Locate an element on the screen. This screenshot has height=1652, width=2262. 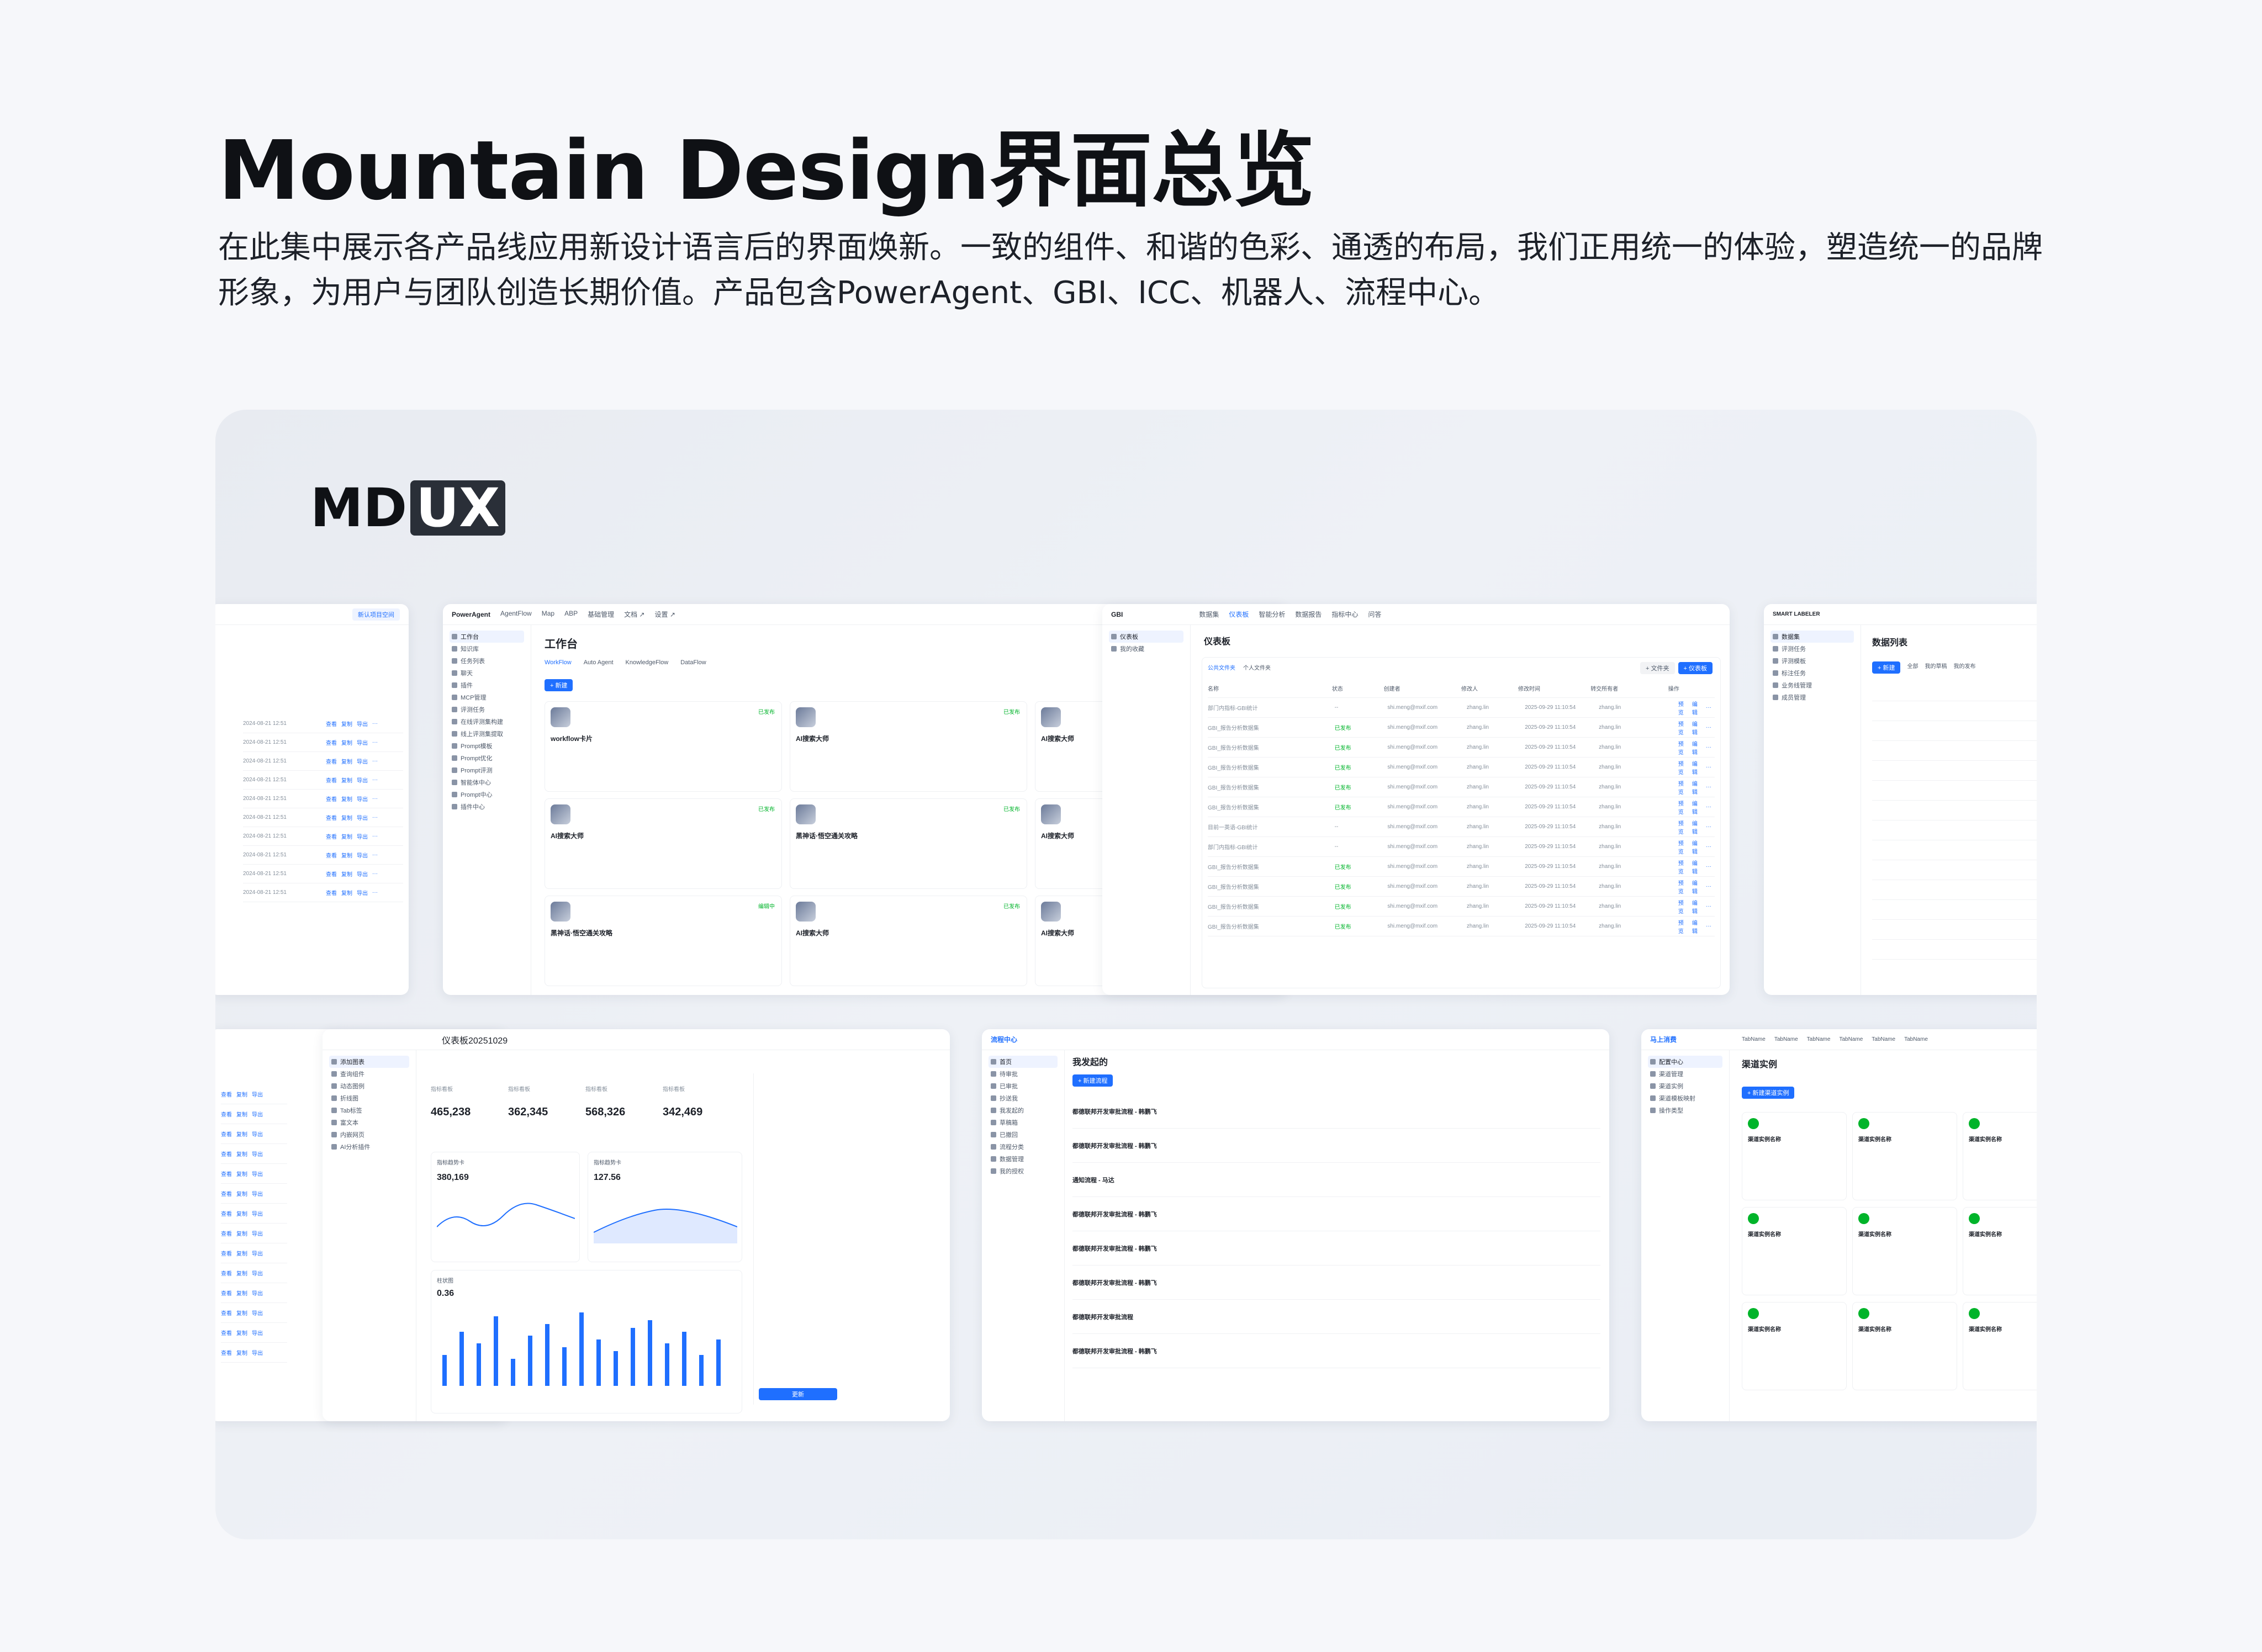
sidebar-item: Prompt优化 is located at coordinates (487, 758).